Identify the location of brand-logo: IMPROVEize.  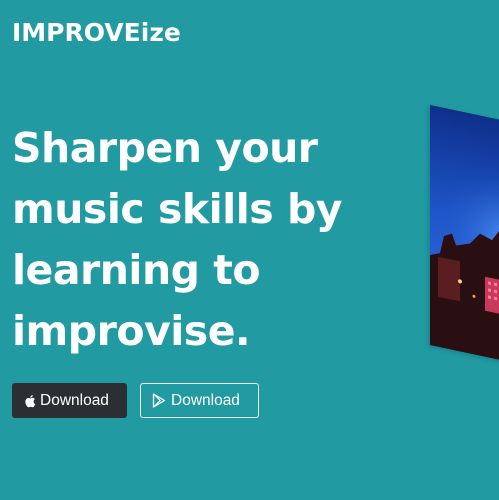
(96, 32).